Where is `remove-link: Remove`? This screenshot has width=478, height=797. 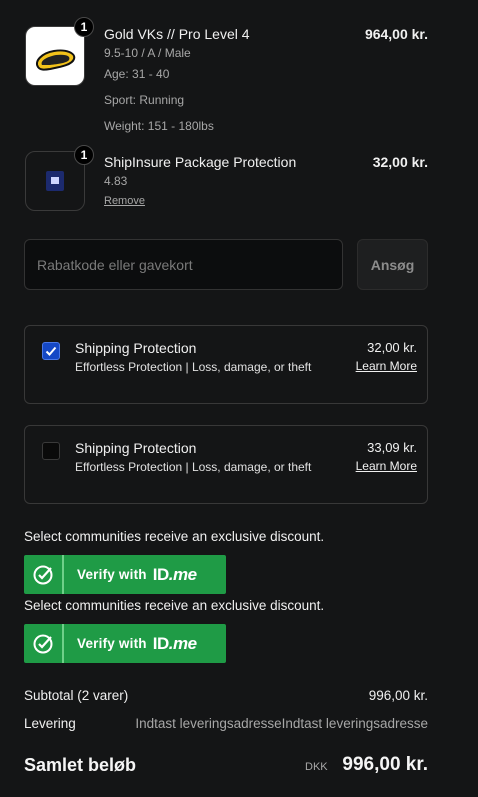
remove-link: Remove is located at coordinates (124, 201).